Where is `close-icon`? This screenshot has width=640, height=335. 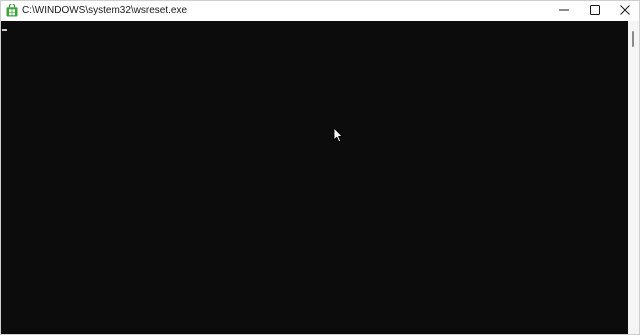 close-icon is located at coordinates (625, 11).